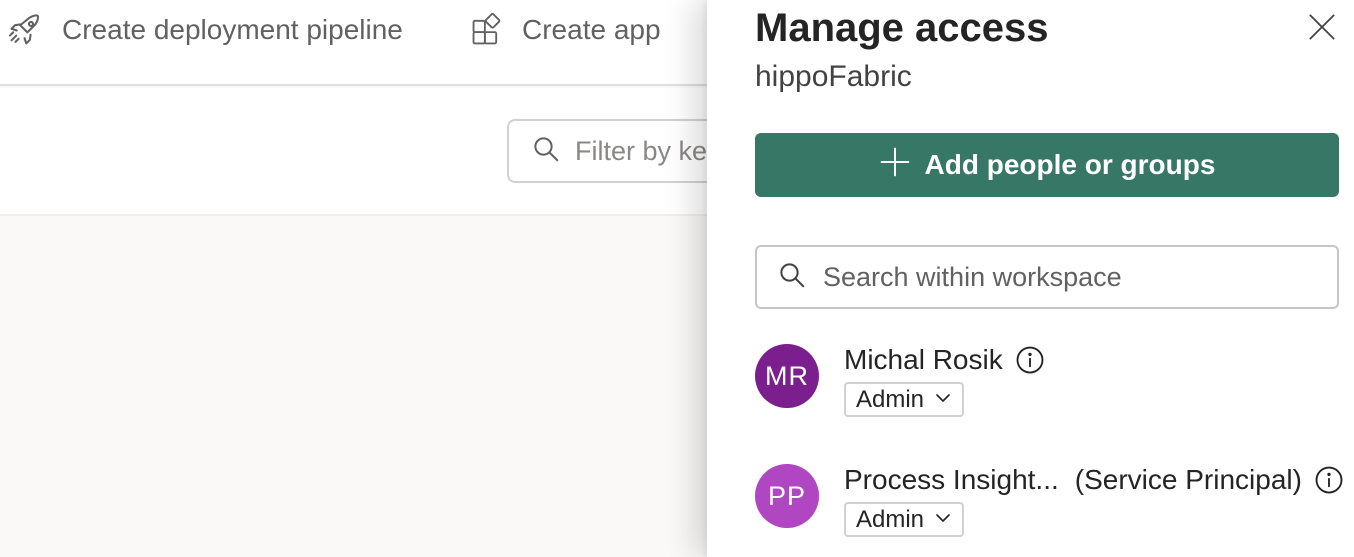 The image size is (1354, 557). I want to click on create-deployment-pipeline-button: Create deployment pipeline, so click(204, 30).